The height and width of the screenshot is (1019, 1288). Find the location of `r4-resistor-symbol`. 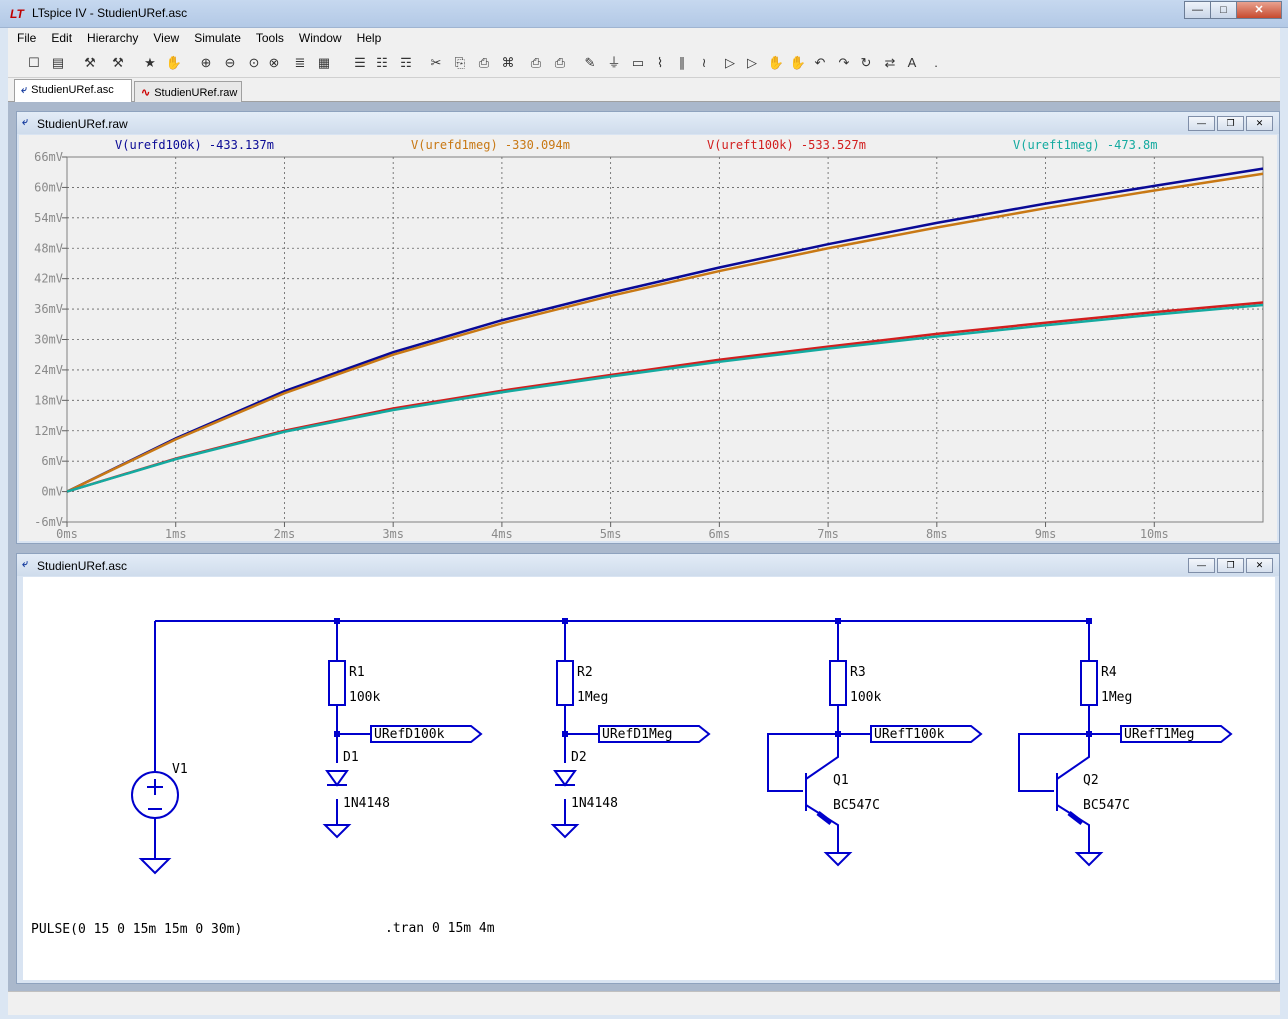

r4-resistor-symbol is located at coordinates (1089, 683).